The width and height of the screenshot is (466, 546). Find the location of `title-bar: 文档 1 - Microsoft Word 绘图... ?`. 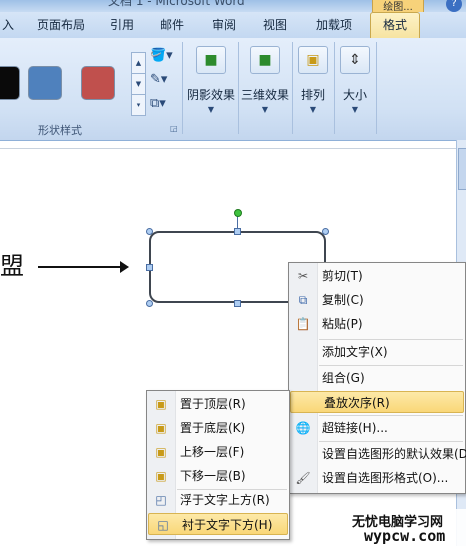

title-bar: 文档 1 - Microsoft Word 绘图... ? is located at coordinates (233, 6).